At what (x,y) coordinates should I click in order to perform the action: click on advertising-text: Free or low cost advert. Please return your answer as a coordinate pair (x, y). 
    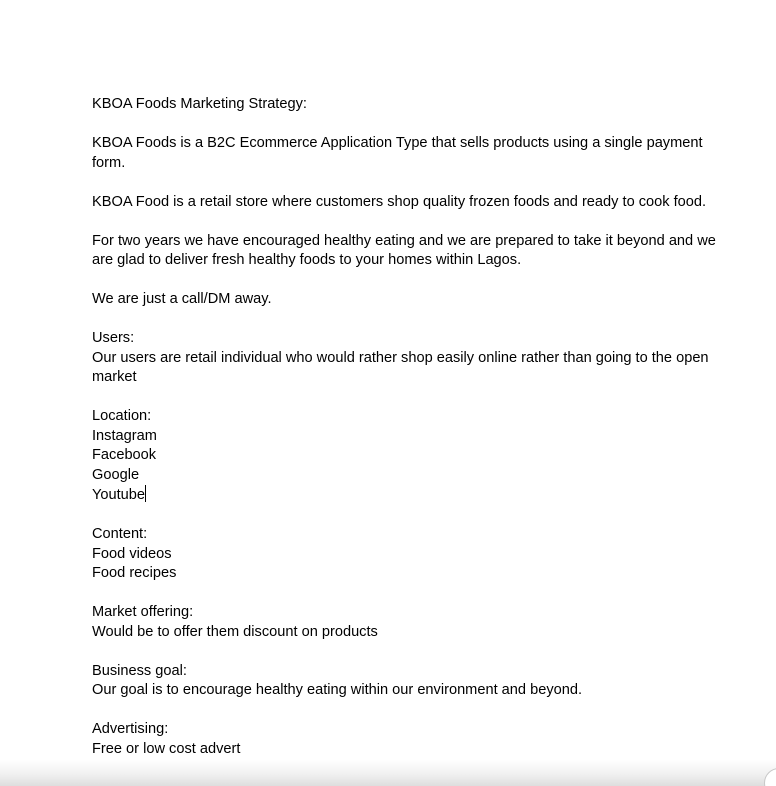
    Looking at the image, I should click on (166, 748).